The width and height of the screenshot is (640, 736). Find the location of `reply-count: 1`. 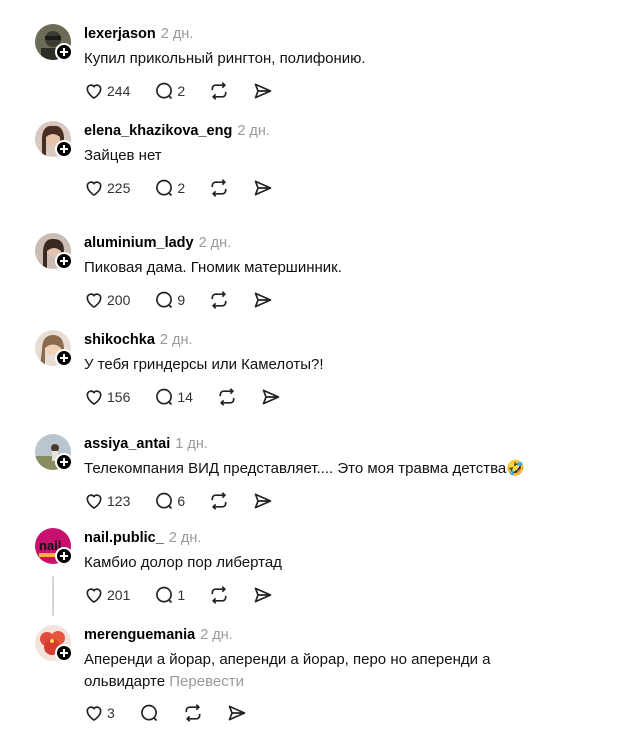

reply-count: 1 is located at coordinates (181, 595).